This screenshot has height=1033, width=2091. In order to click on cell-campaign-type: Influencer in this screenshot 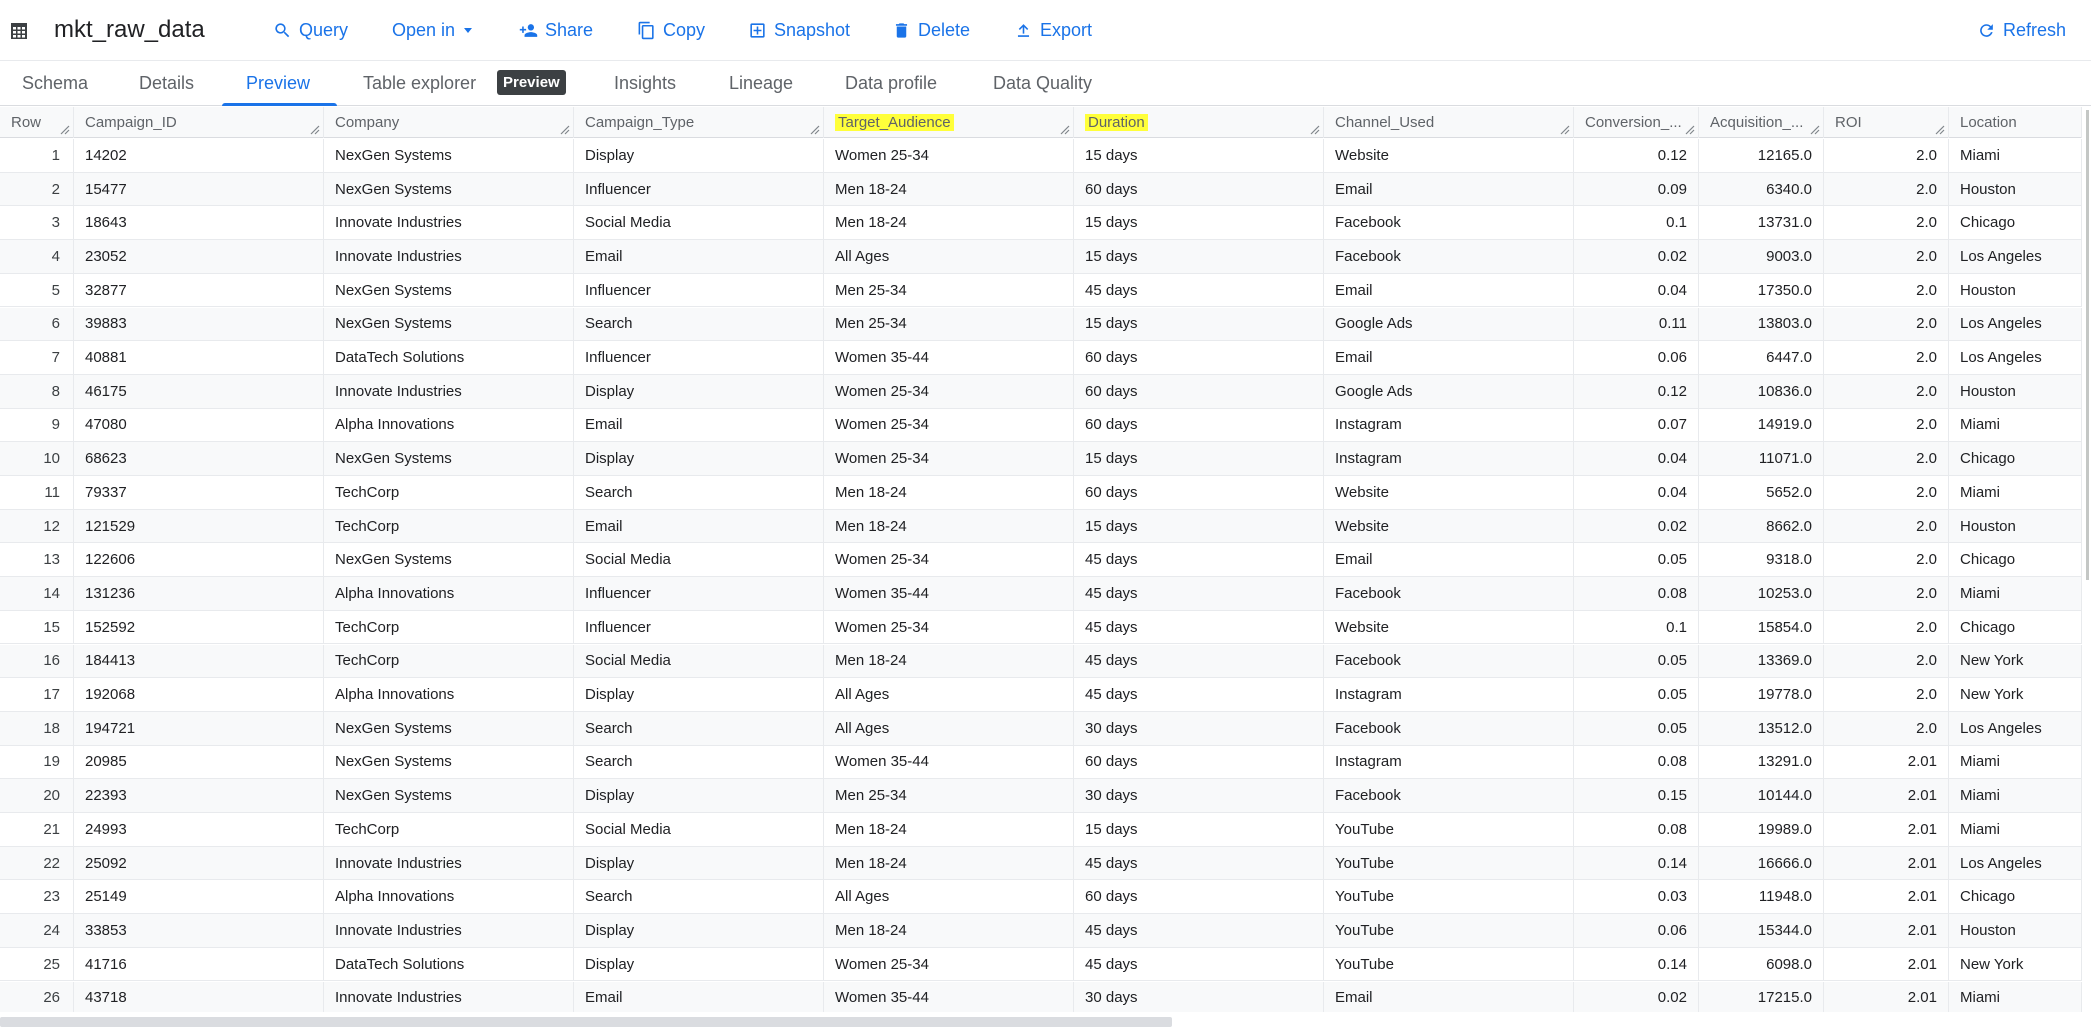, I will do `click(699, 290)`.